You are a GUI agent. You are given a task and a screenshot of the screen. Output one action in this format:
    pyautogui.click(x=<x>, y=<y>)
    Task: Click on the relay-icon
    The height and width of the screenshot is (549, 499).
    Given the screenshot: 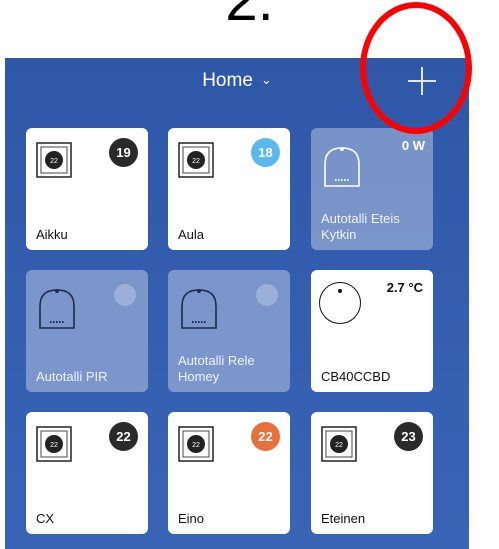 What is the action you would take?
    pyautogui.click(x=199, y=309)
    